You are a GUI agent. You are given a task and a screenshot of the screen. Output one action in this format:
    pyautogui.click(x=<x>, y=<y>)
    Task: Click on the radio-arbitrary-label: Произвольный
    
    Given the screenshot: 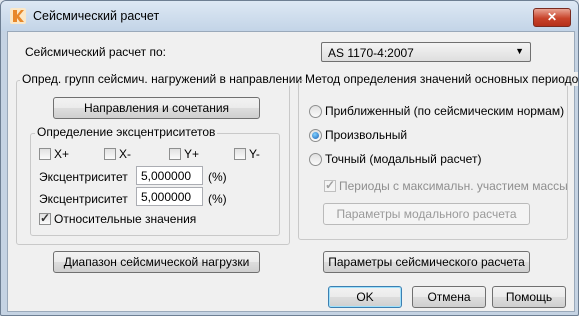 What is the action you would take?
    pyautogui.click(x=366, y=135)
    